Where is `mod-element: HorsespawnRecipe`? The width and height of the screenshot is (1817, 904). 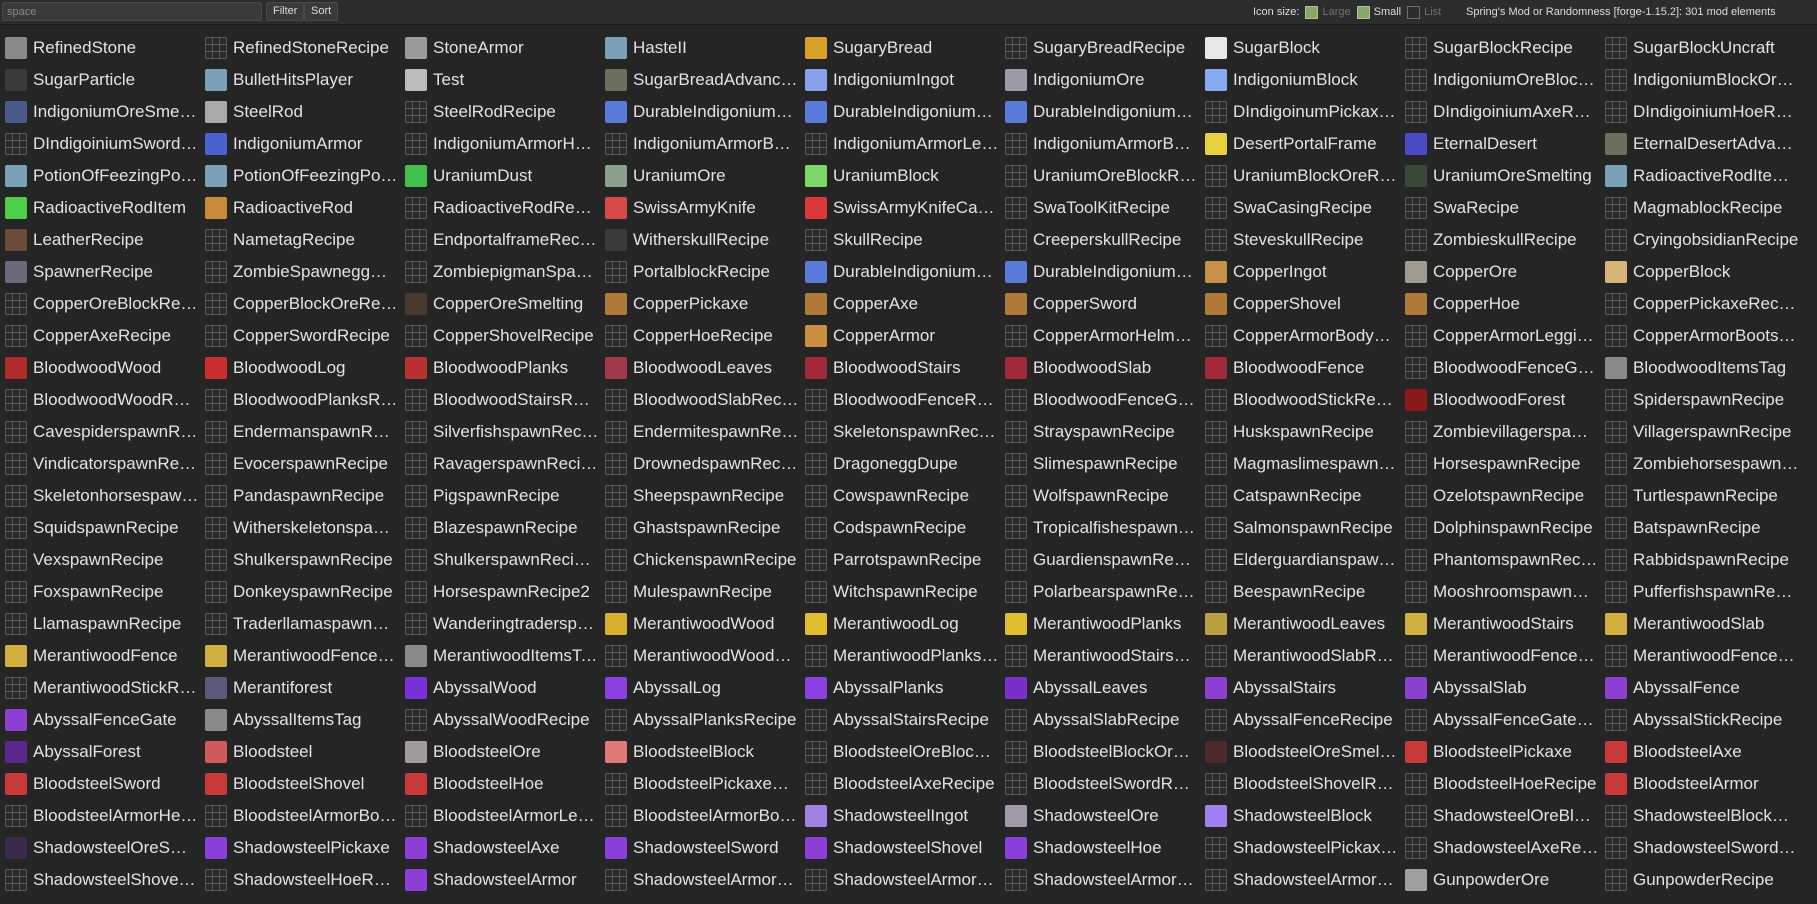
mod-element: HorsespawnRecipe is located at coordinates (1500, 464).